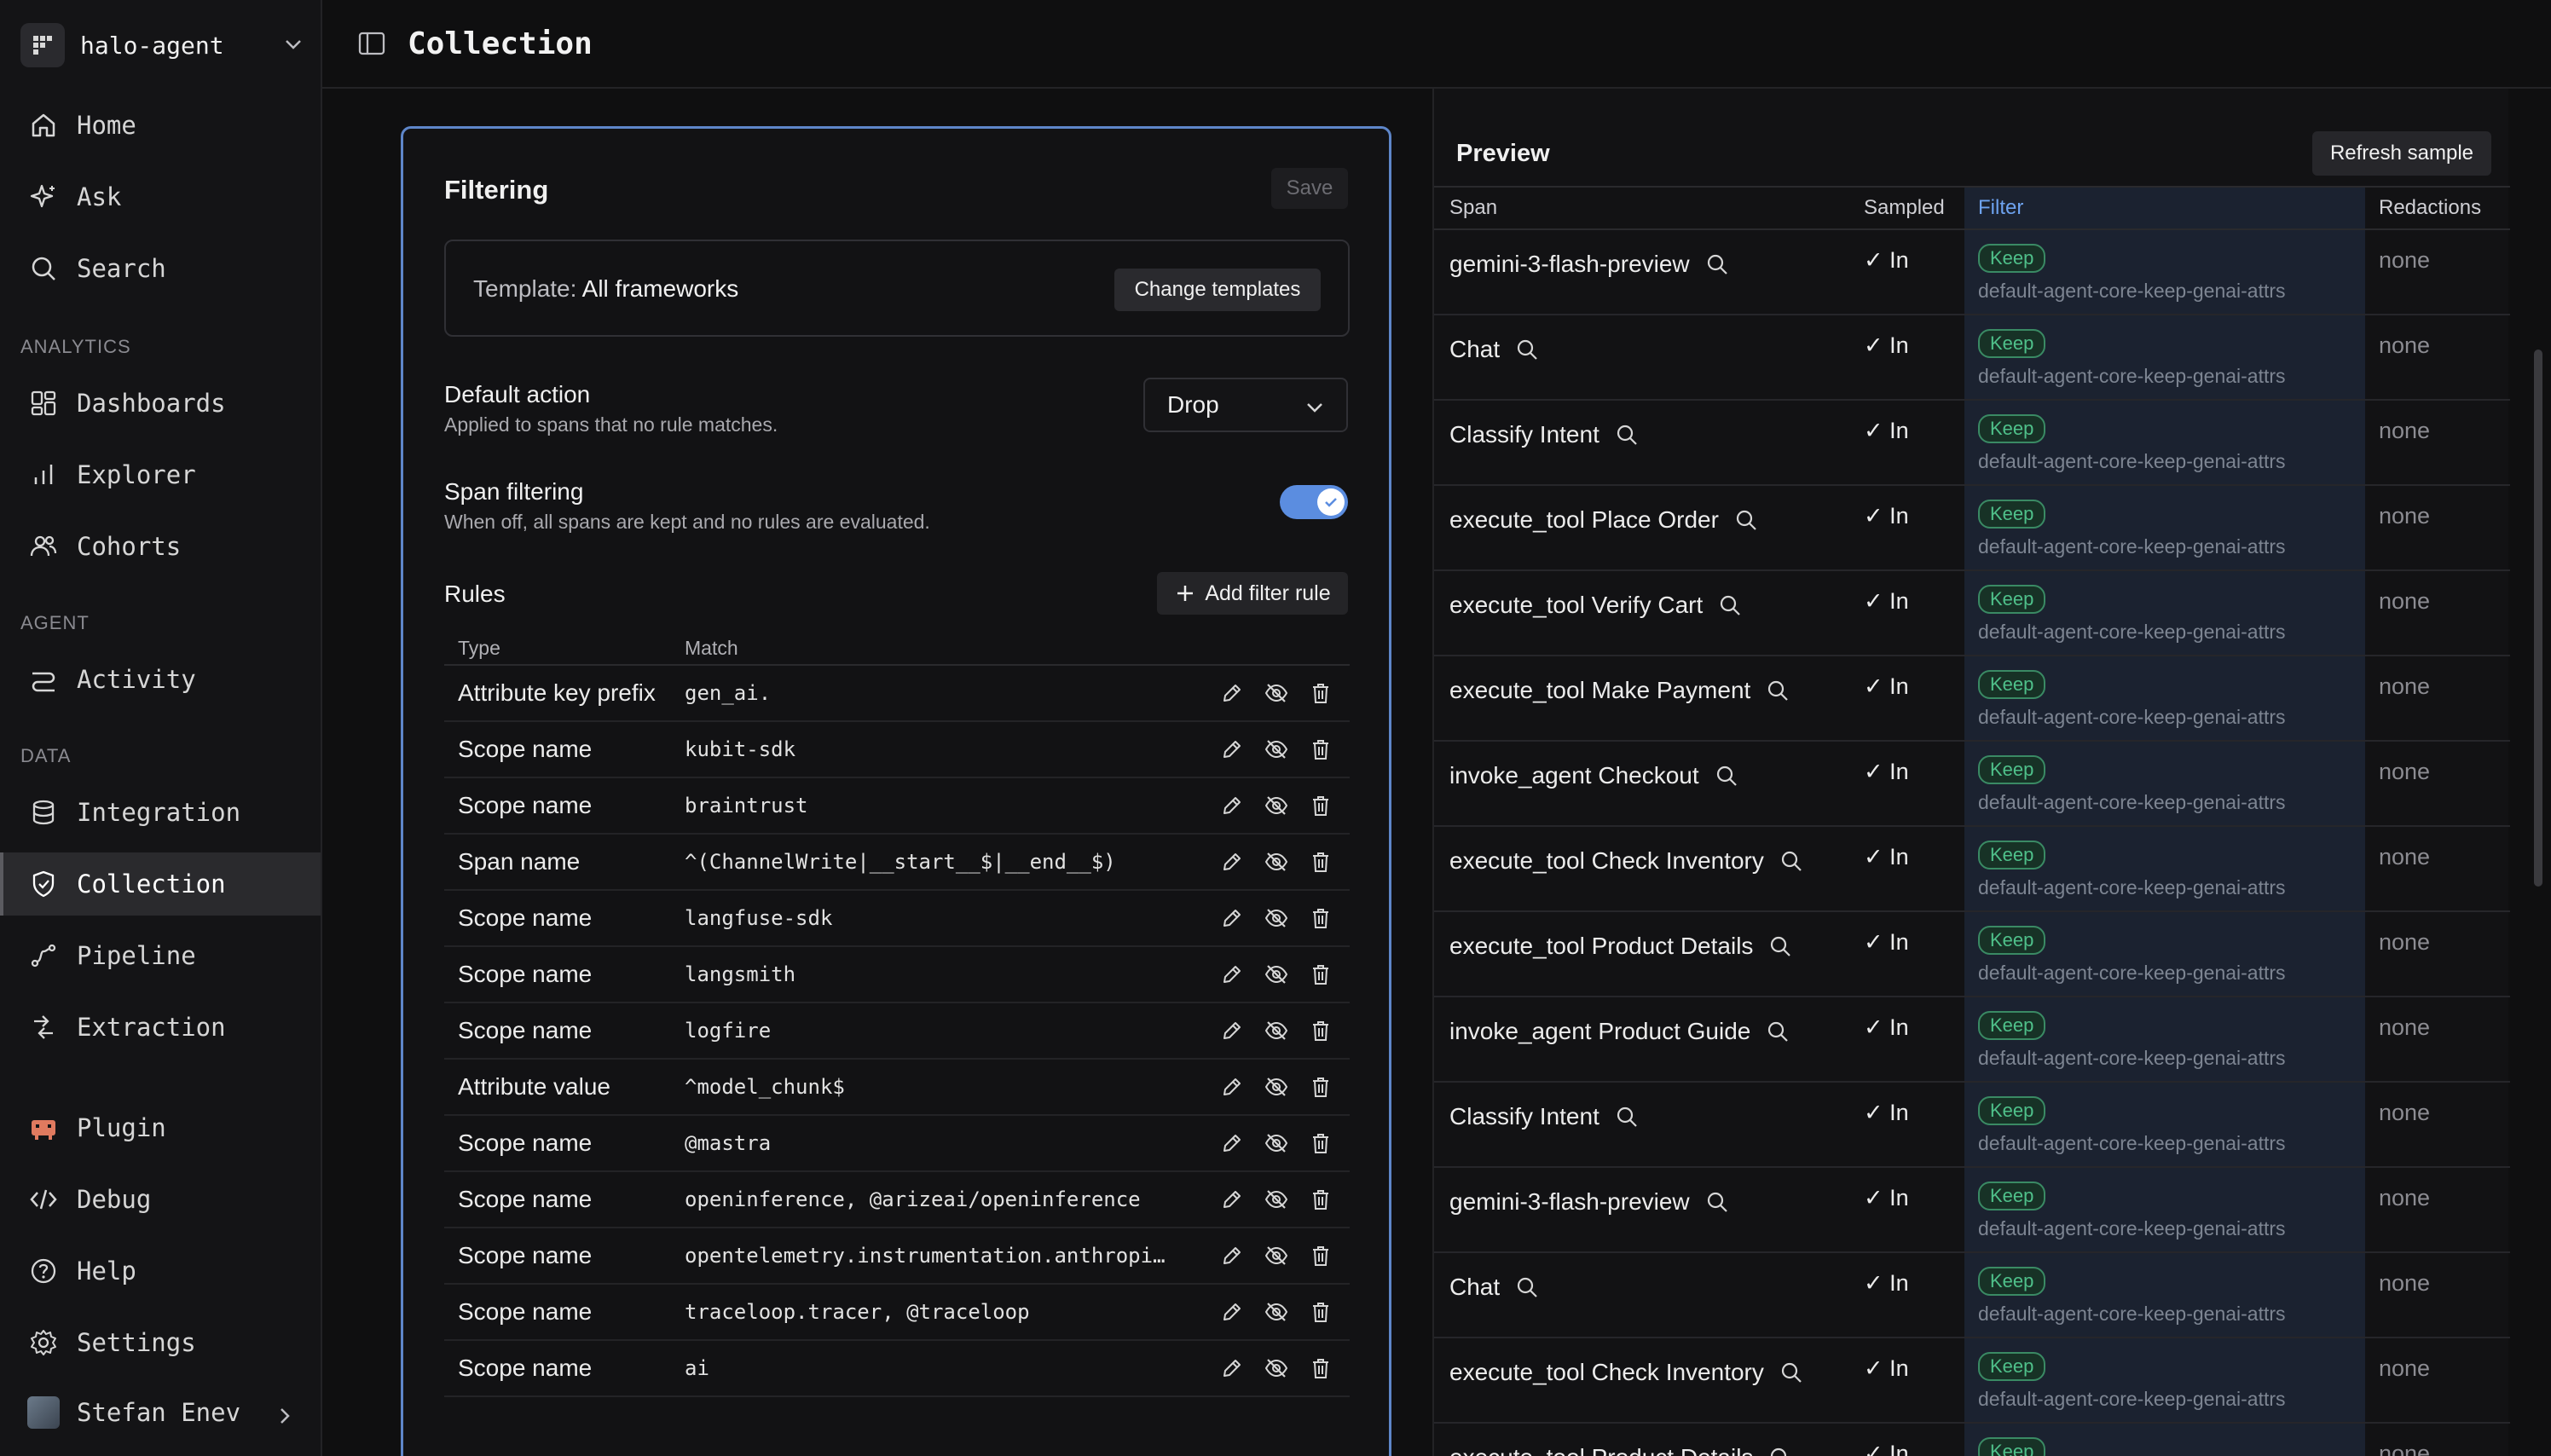 The height and width of the screenshot is (1456, 2551). What do you see at coordinates (1217, 290) in the screenshot?
I see `change-templates-button: Change templates` at bounding box center [1217, 290].